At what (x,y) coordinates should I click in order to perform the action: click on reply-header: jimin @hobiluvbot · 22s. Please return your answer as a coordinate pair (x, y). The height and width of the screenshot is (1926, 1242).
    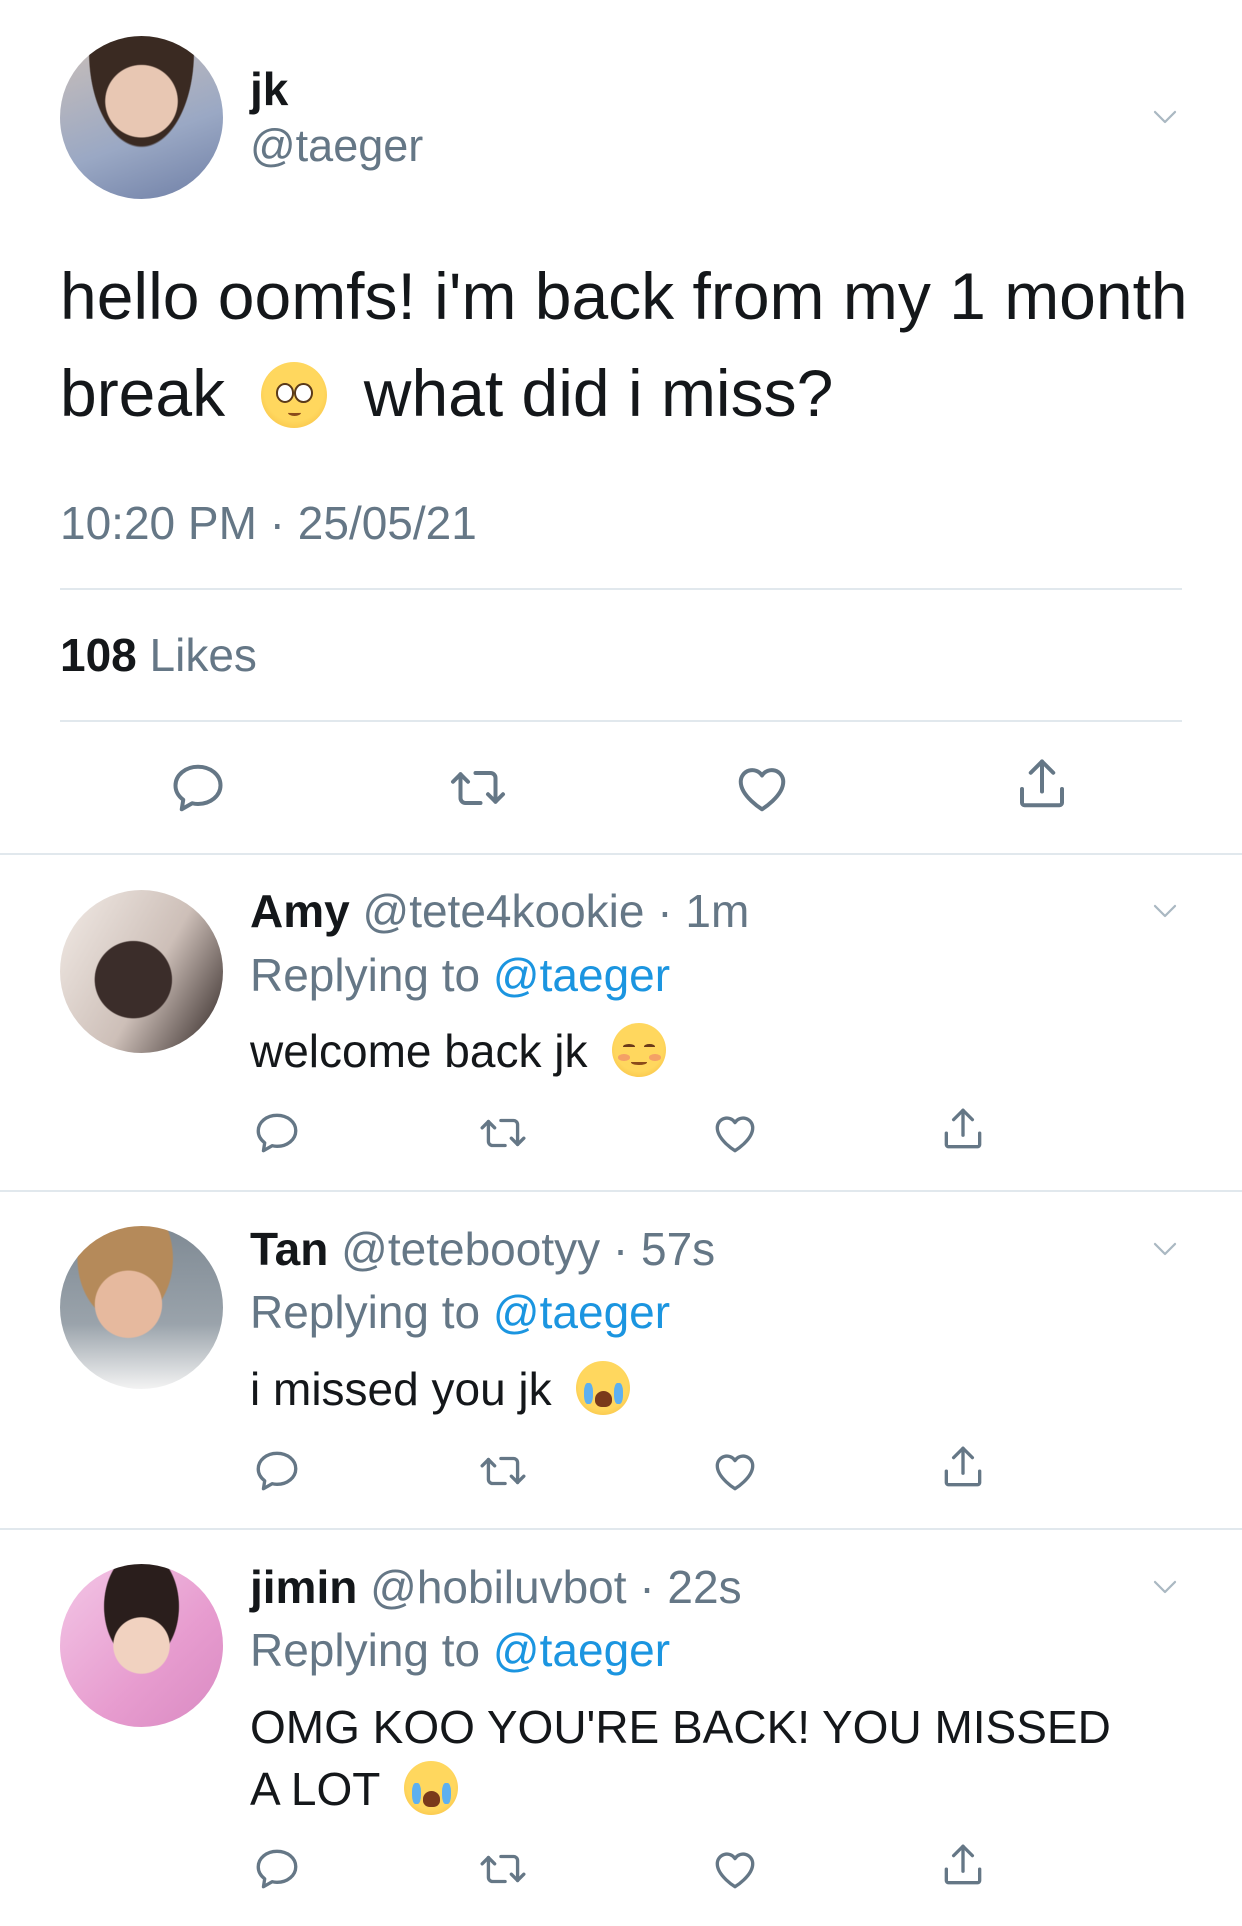
    Looking at the image, I should click on (496, 1587).